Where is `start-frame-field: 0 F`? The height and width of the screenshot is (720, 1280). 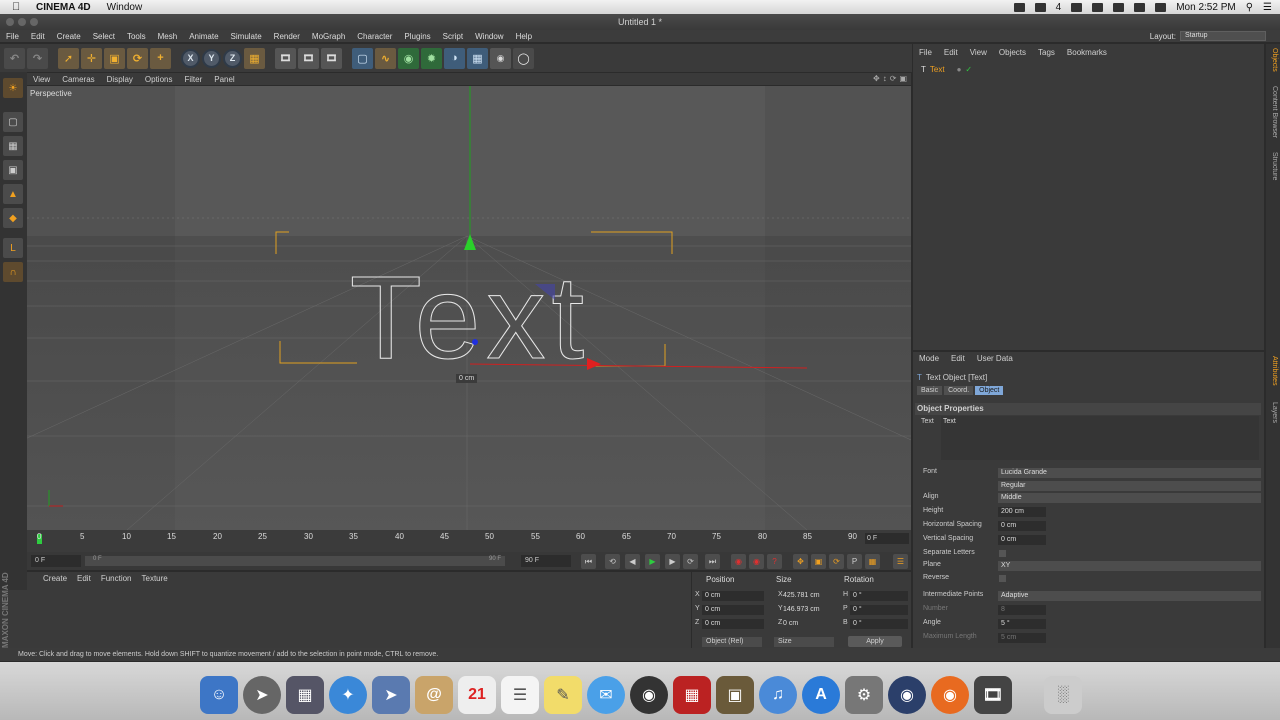 start-frame-field: 0 F is located at coordinates (56, 561).